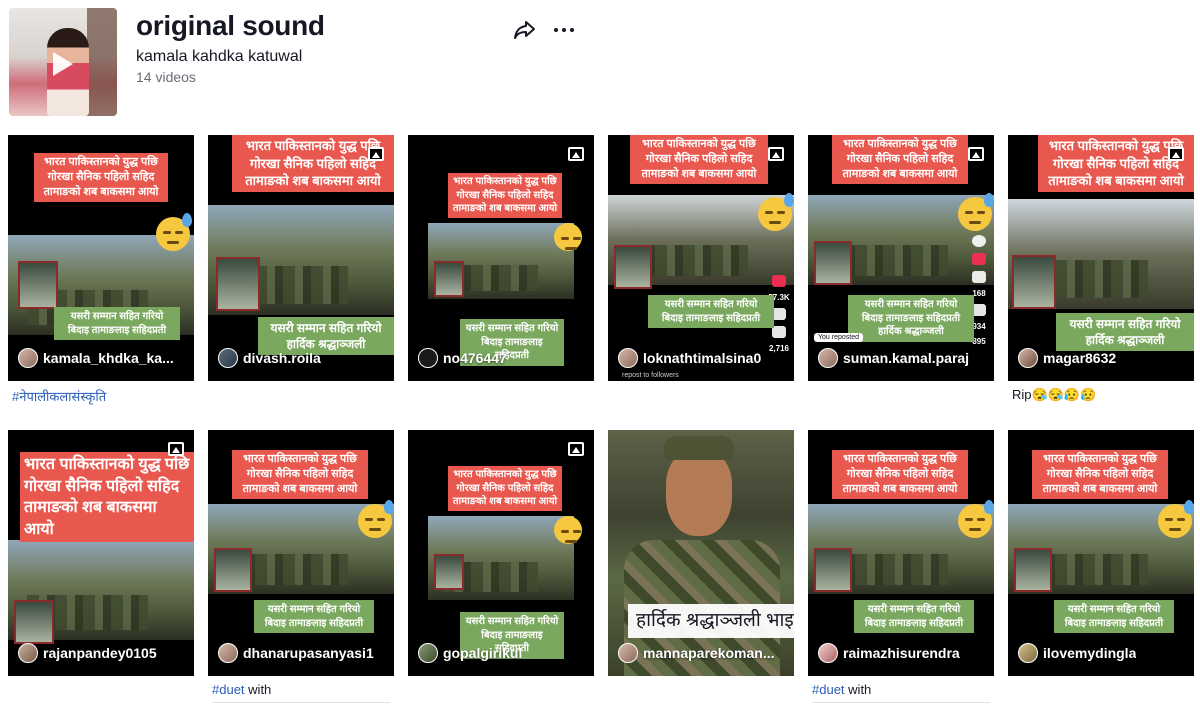 This screenshot has width=1200, height=708. What do you see at coordinates (979, 241) in the screenshot?
I see `avatar-follow-icon` at bounding box center [979, 241].